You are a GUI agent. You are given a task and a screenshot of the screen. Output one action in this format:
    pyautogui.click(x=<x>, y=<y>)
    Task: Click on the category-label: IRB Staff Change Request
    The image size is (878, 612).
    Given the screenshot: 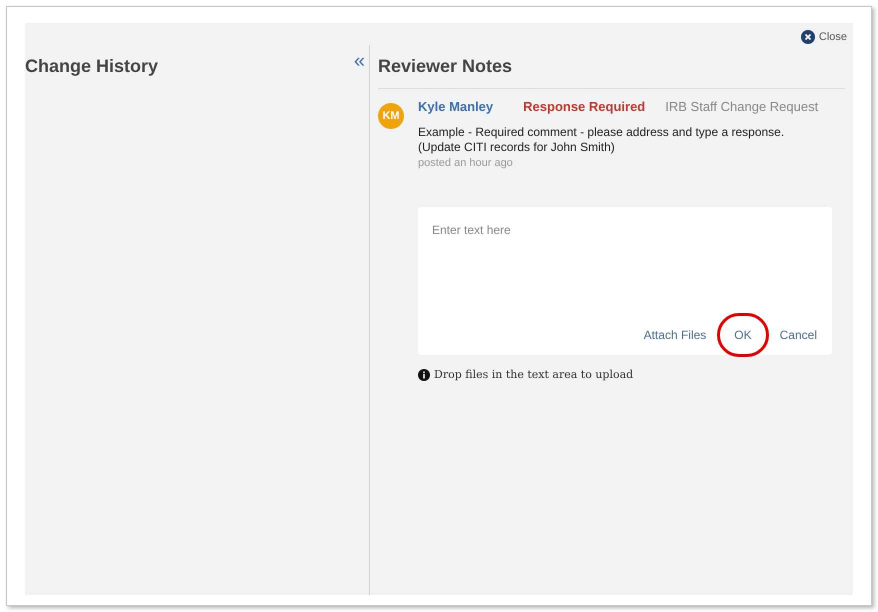 What is the action you would take?
    pyautogui.click(x=741, y=107)
    